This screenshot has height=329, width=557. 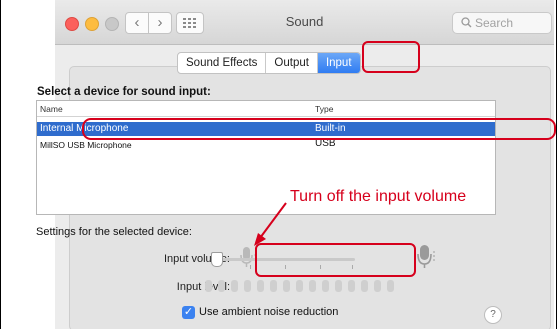 I want to click on settings-heading: Settings for the selected device:, so click(x=114, y=232).